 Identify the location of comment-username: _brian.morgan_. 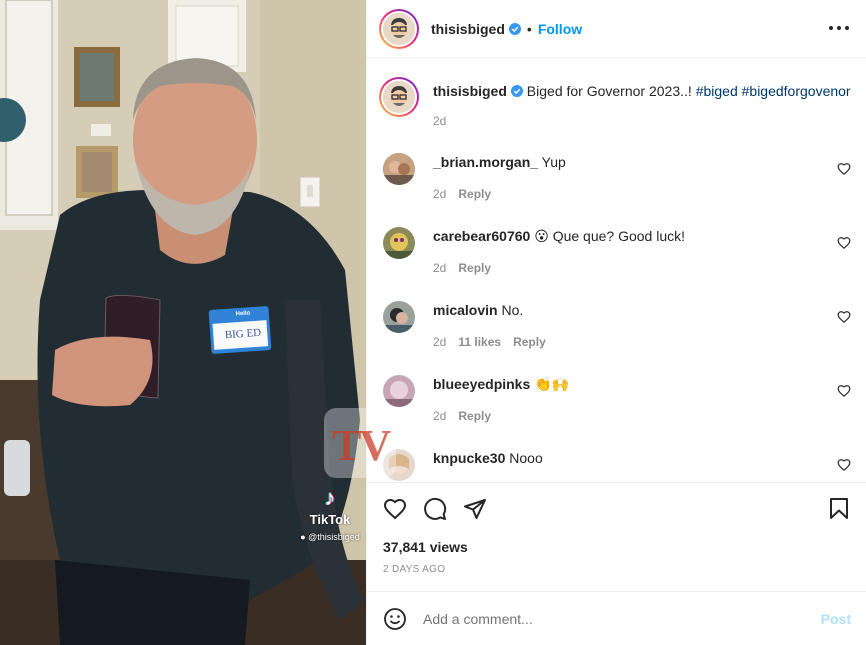
(485, 162).